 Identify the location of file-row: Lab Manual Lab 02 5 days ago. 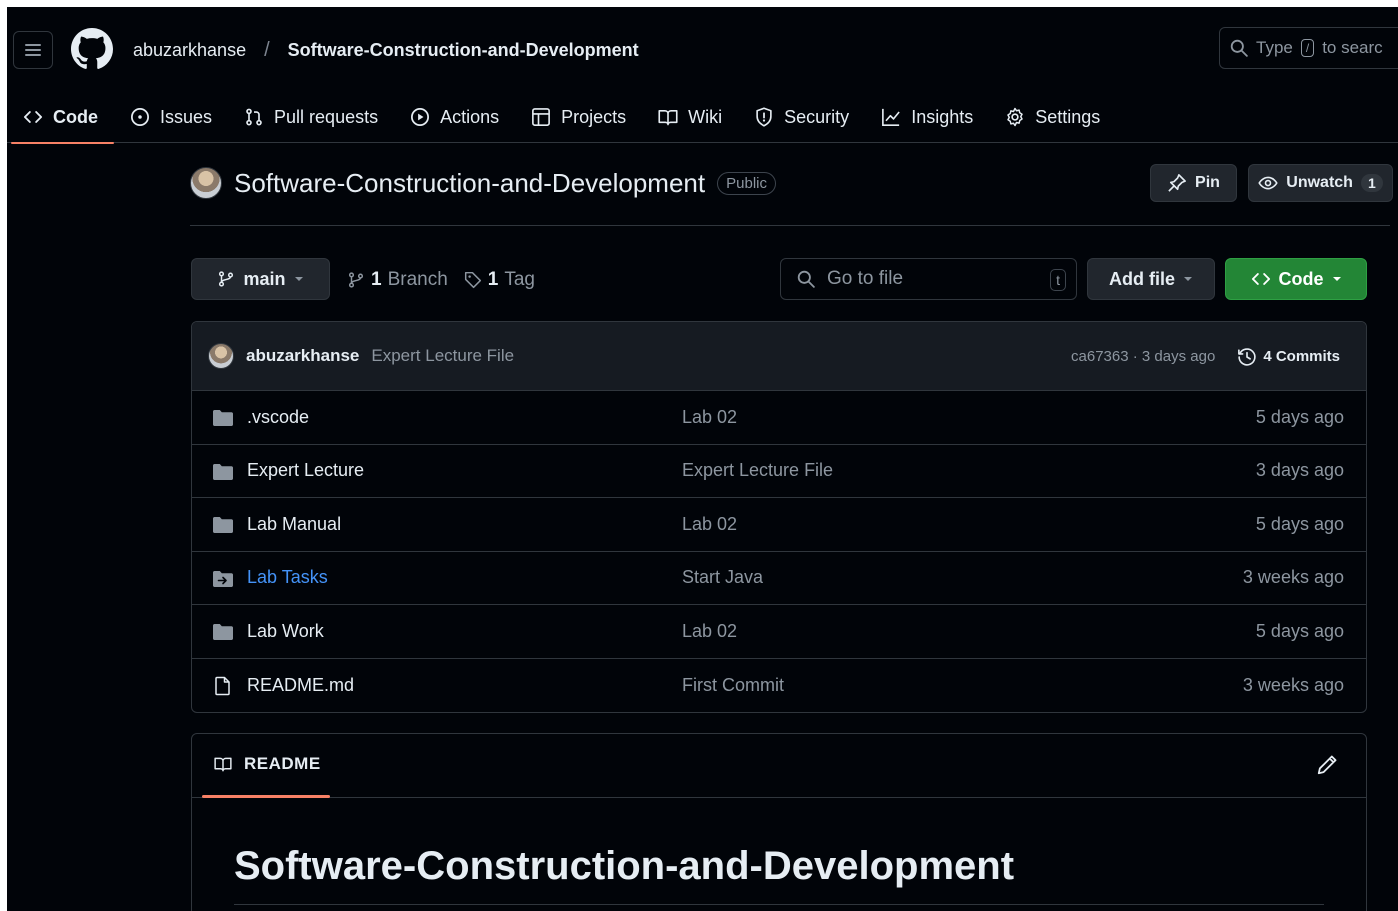
(779, 525).